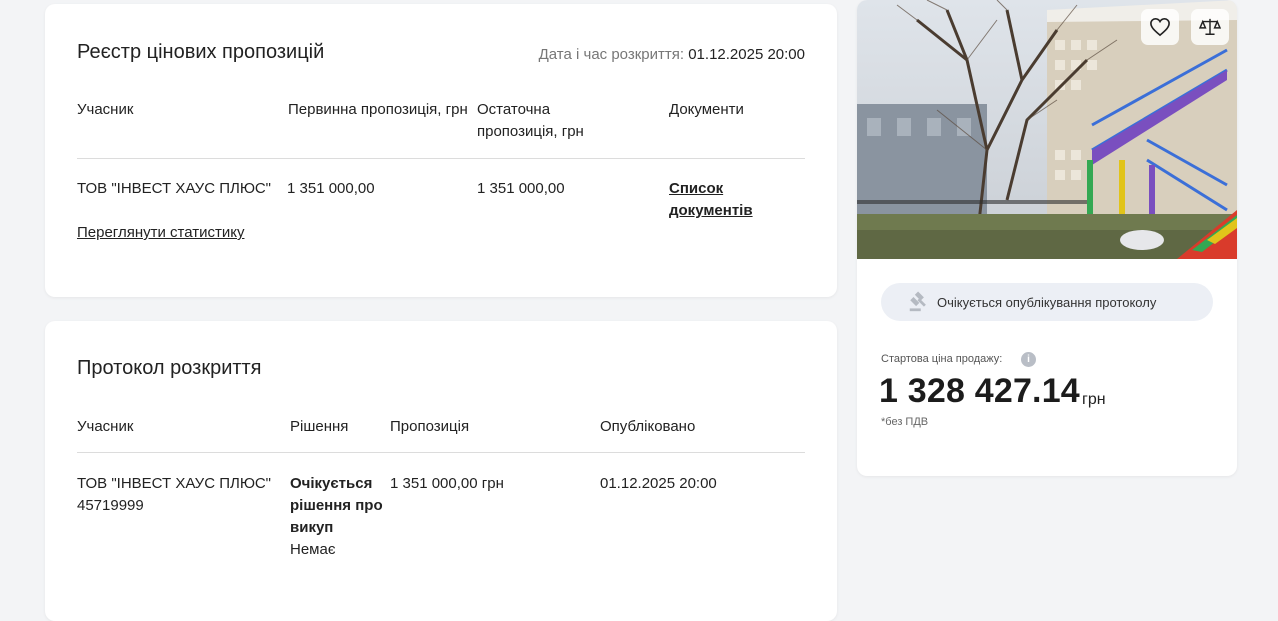  What do you see at coordinates (521, 188) in the screenshot?
I see `final-offer-value: 1 351 000,00` at bounding box center [521, 188].